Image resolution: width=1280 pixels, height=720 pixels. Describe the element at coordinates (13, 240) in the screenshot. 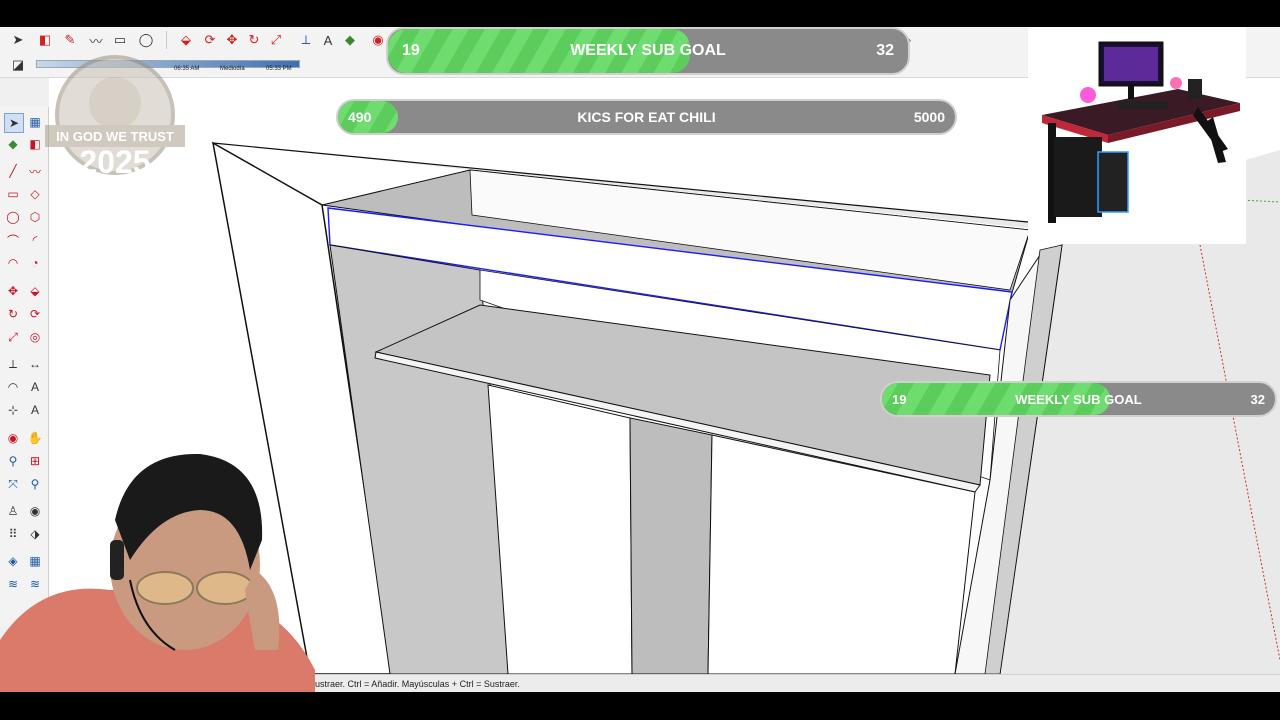

I see `arc-icon: ⌒` at that location.